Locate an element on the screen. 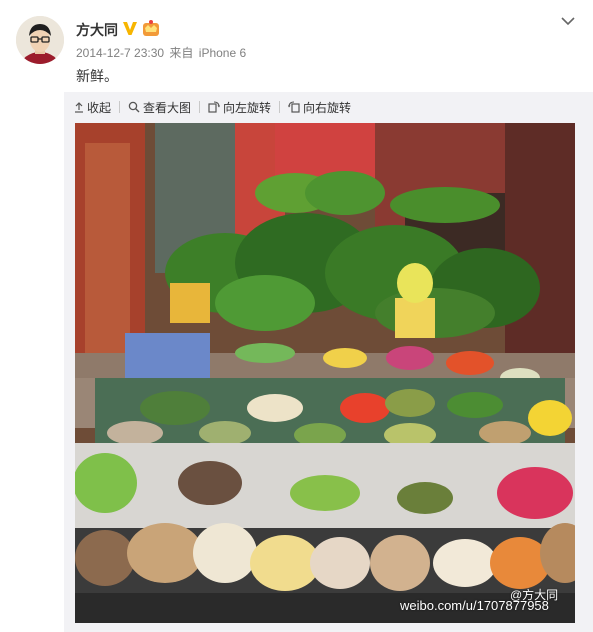  collapse-label: 收起 is located at coordinates (99, 107).